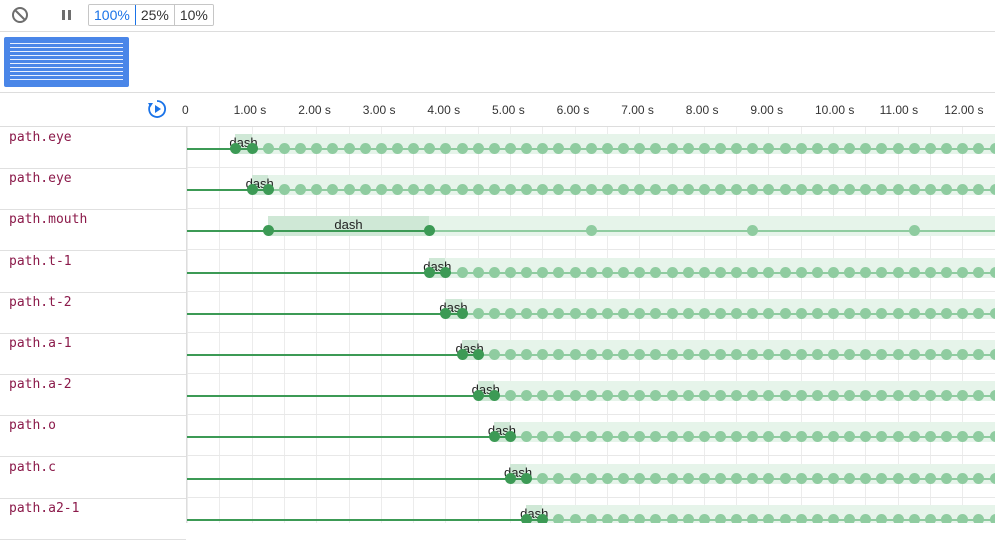  I want to click on animation-name-row: path.mouth, so click(93, 230).